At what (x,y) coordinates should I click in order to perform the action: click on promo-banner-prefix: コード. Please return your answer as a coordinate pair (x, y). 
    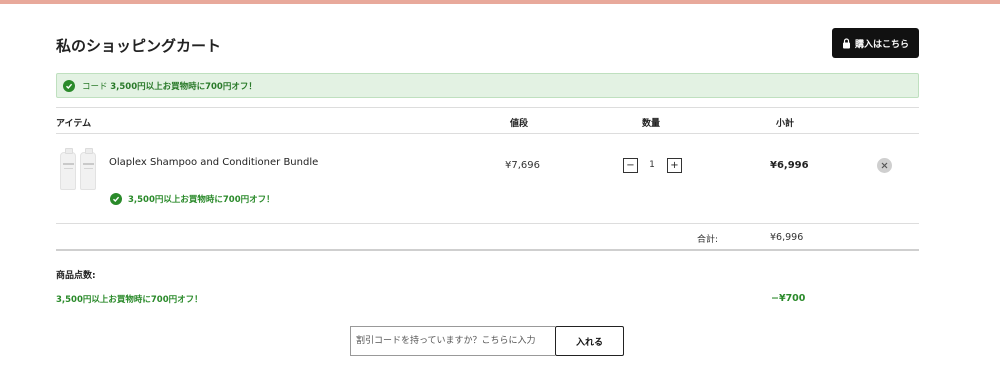
    Looking at the image, I should click on (95, 86).